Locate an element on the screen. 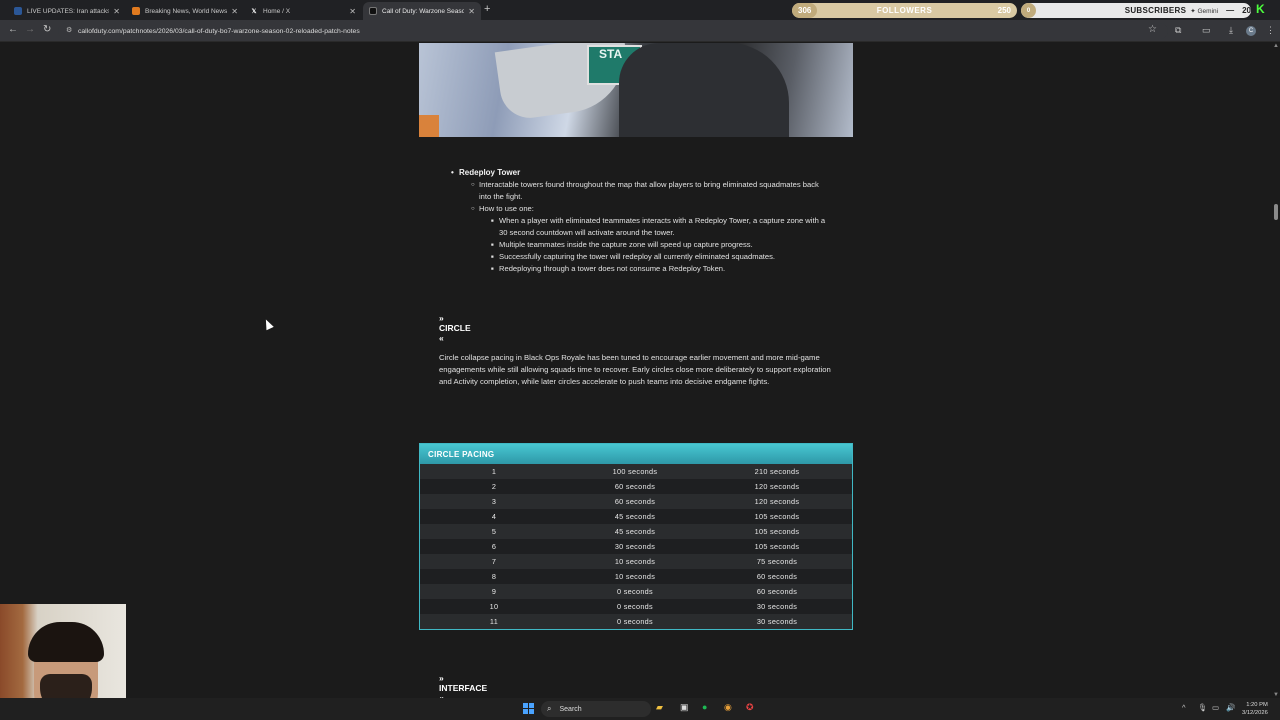 The image size is (1280, 720). profile-avatar: C is located at coordinates (1251, 31).